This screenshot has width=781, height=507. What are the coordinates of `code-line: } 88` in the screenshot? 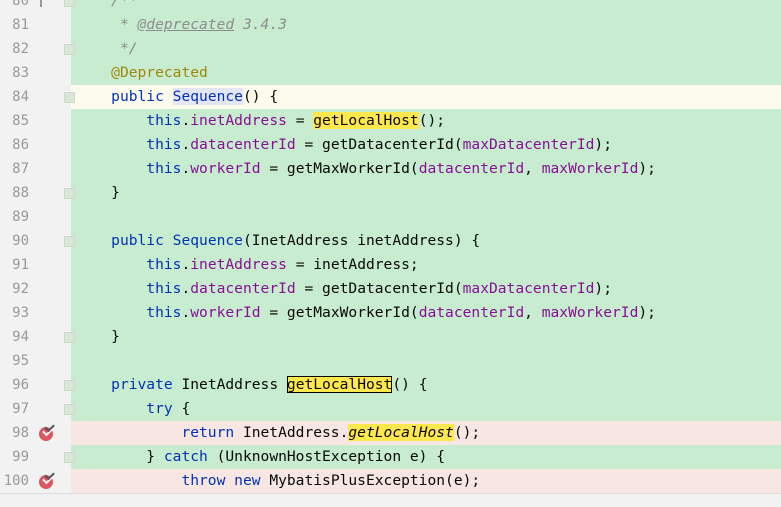 It's located at (390, 193).